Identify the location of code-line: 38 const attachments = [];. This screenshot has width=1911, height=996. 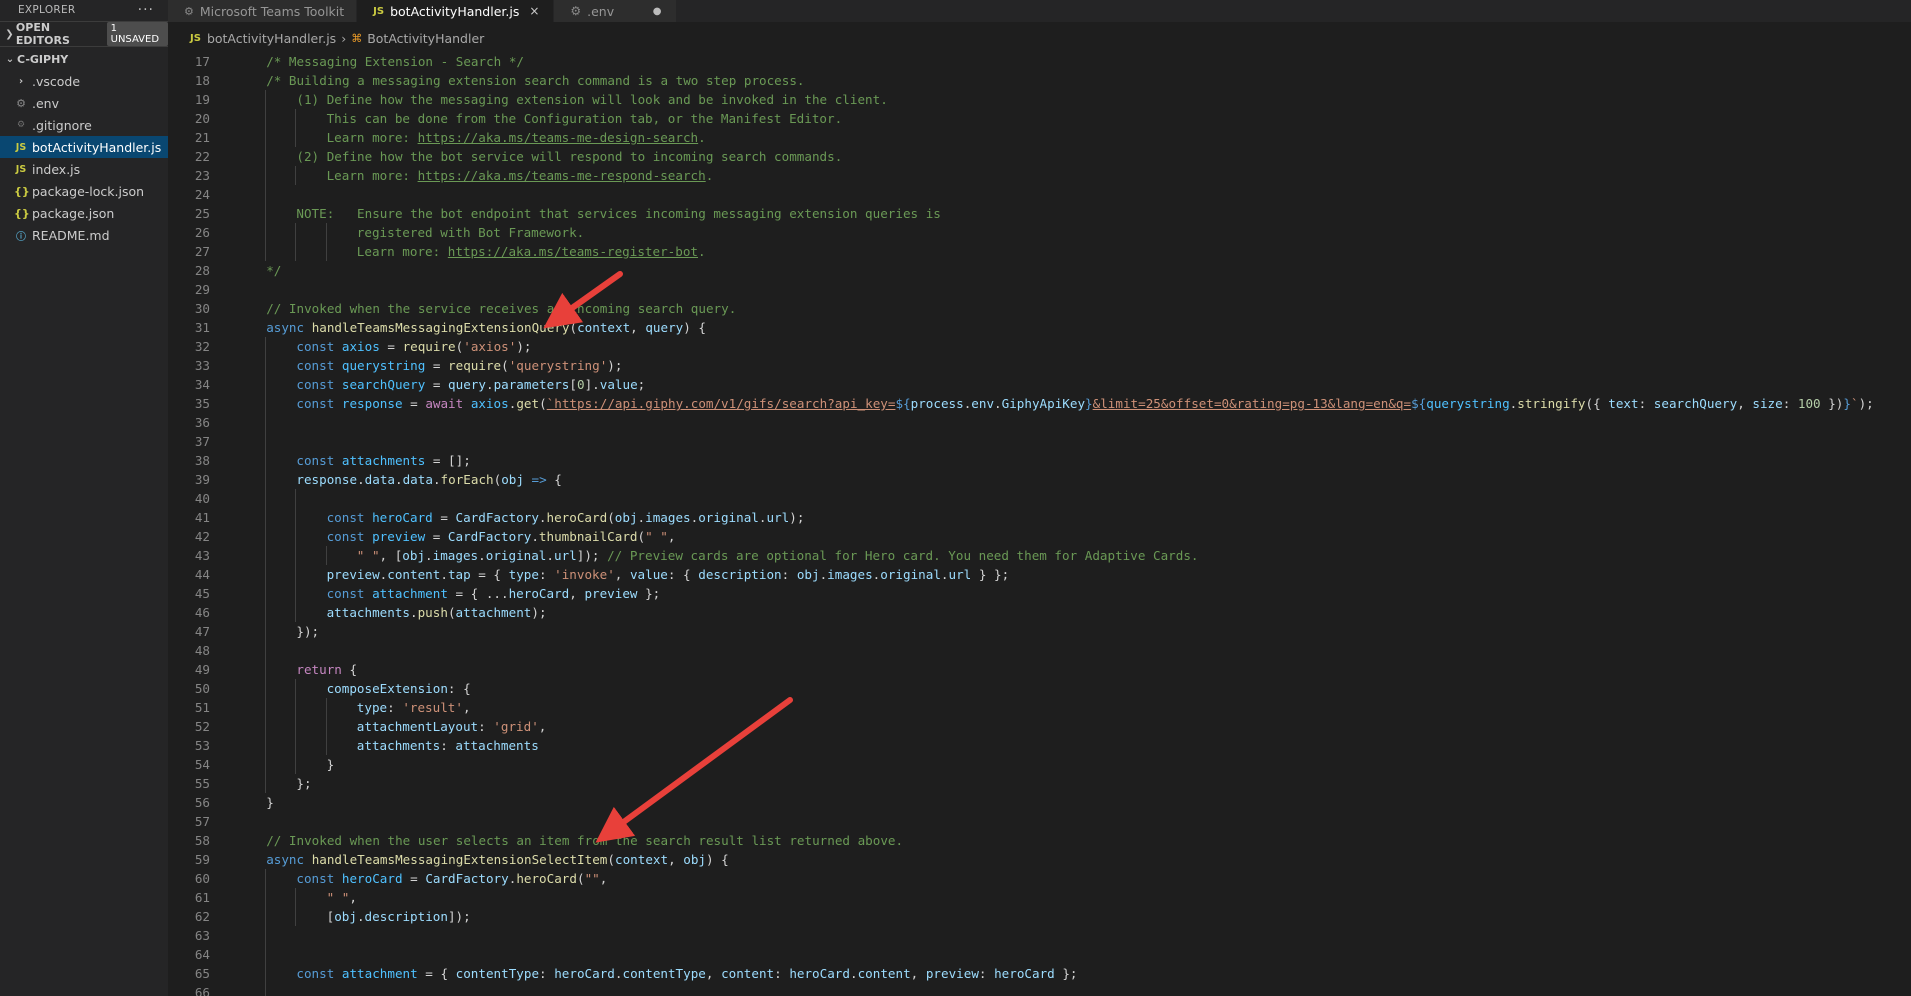
(1039, 460).